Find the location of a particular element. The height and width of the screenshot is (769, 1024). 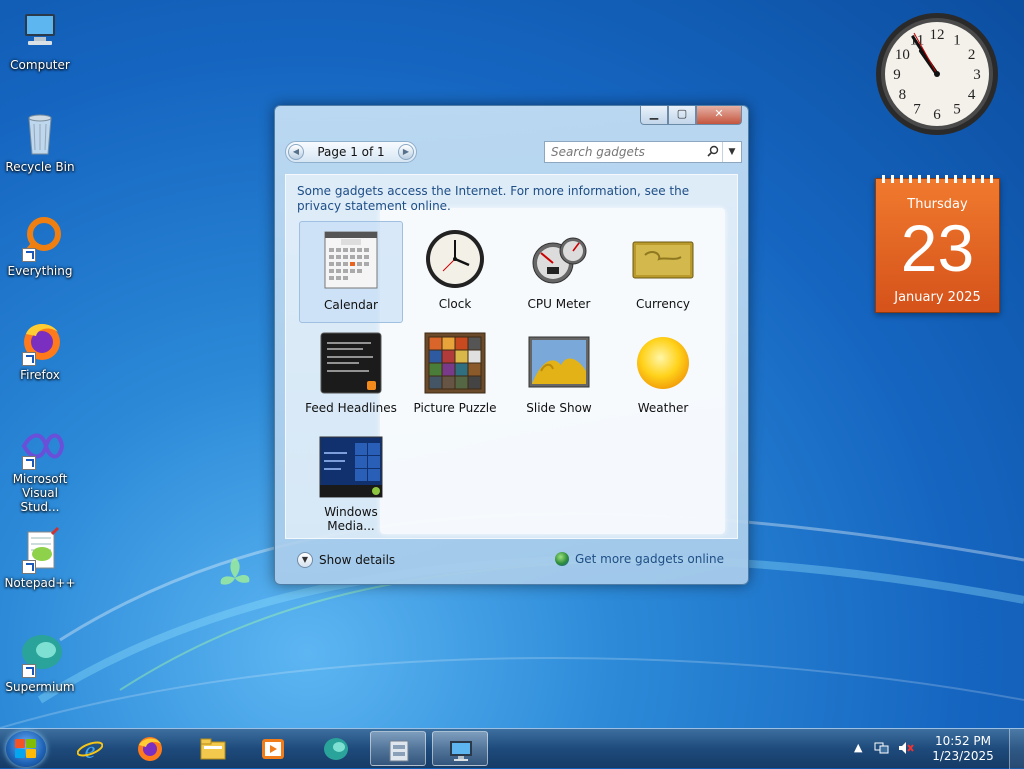

system-tray: ▲ 10:52 PM 1/23/2025 is located at coordinates (939, 749).